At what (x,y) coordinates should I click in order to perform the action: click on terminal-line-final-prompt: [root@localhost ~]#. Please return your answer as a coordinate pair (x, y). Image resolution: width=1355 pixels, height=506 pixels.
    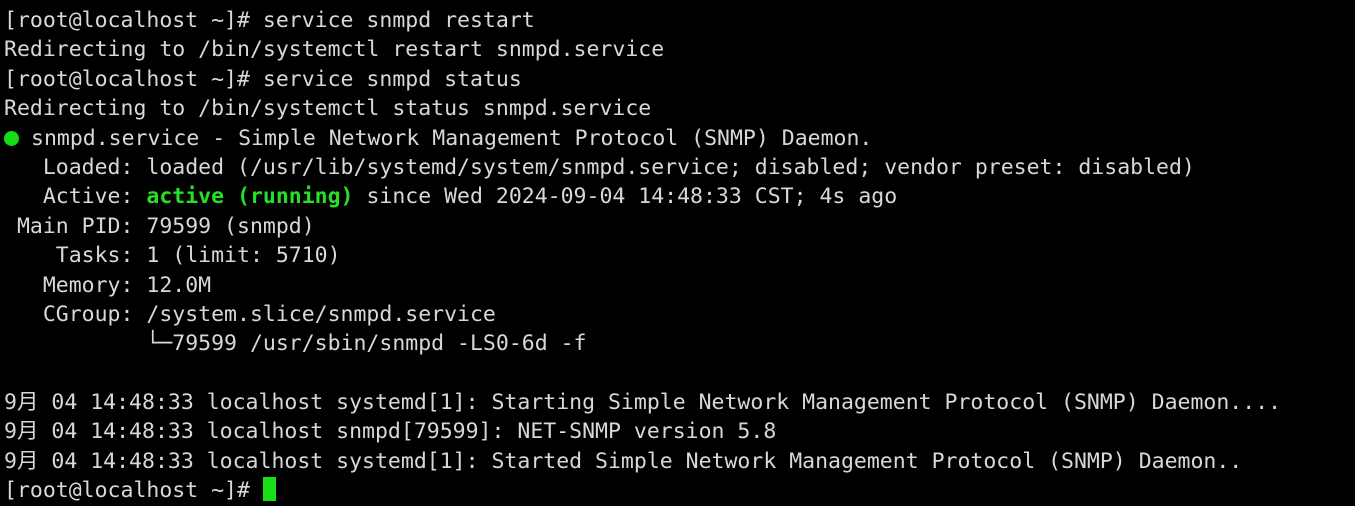
    Looking at the image, I should click on (679, 490).